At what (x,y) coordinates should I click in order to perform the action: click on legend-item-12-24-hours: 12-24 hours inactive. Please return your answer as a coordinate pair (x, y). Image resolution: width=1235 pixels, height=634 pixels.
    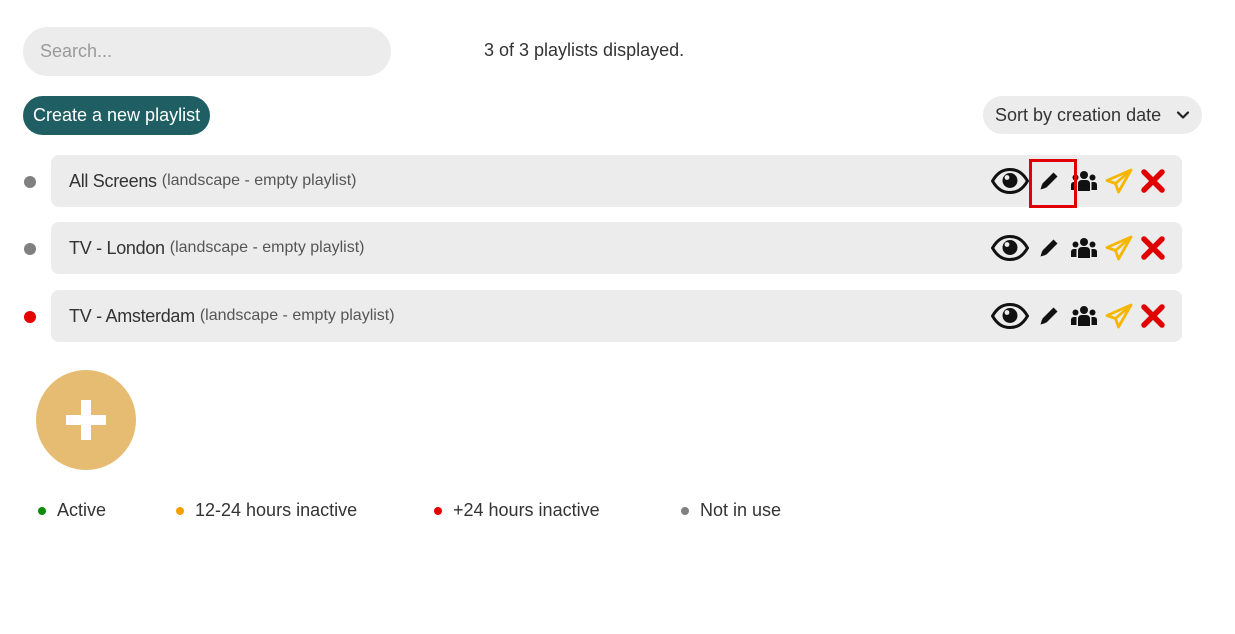
    Looking at the image, I should click on (305, 510).